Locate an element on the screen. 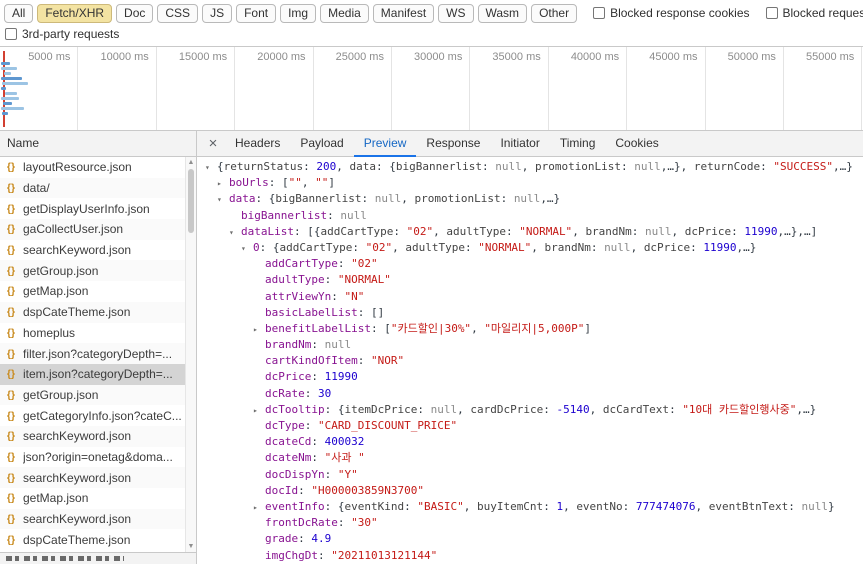 Image resolution: width=863 pixels, height=564 pixels. tab-preview: Preview is located at coordinates (385, 144).